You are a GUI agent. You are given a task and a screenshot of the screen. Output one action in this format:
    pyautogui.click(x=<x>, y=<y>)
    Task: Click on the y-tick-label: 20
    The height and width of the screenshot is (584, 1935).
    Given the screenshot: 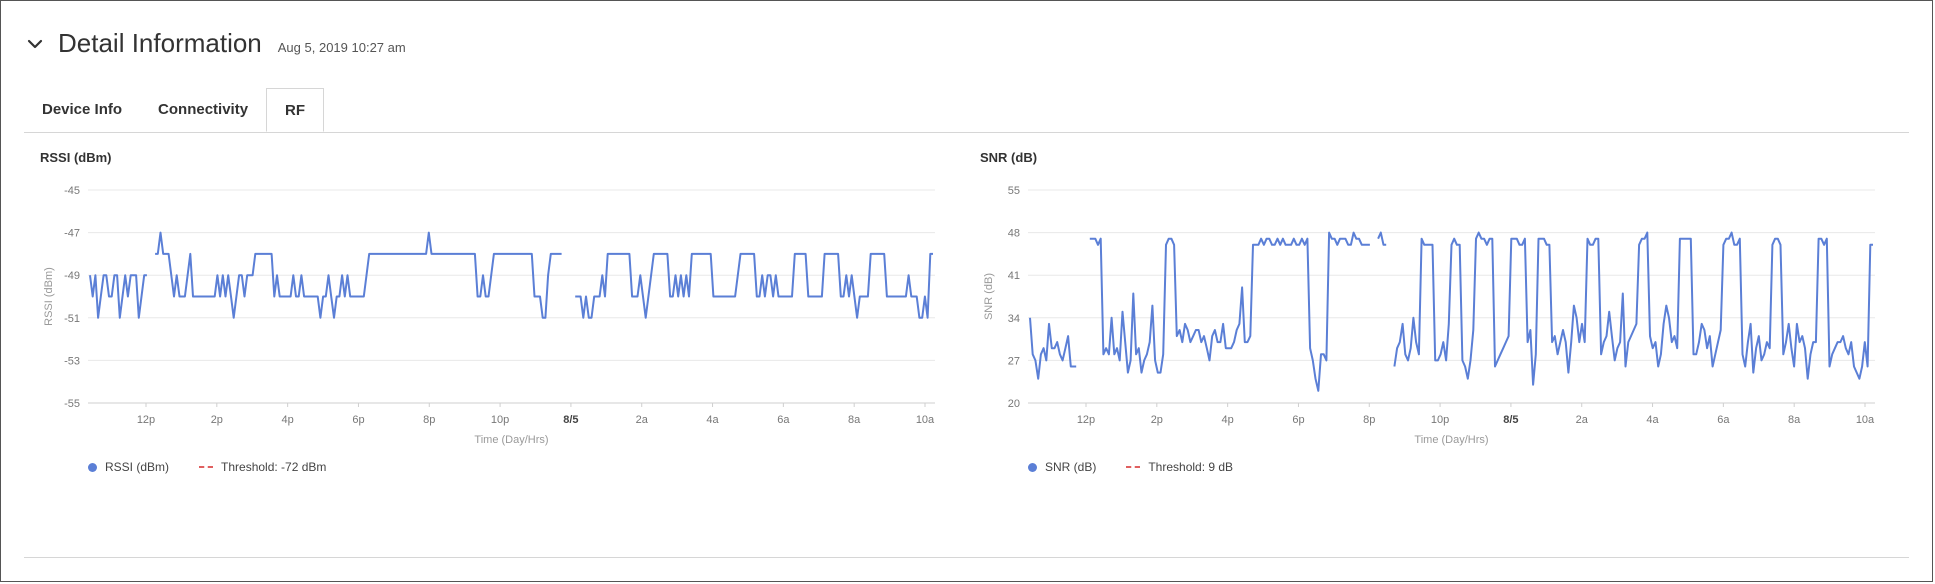 What is the action you would take?
    pyautogui.click(x=1014, y=404)
    